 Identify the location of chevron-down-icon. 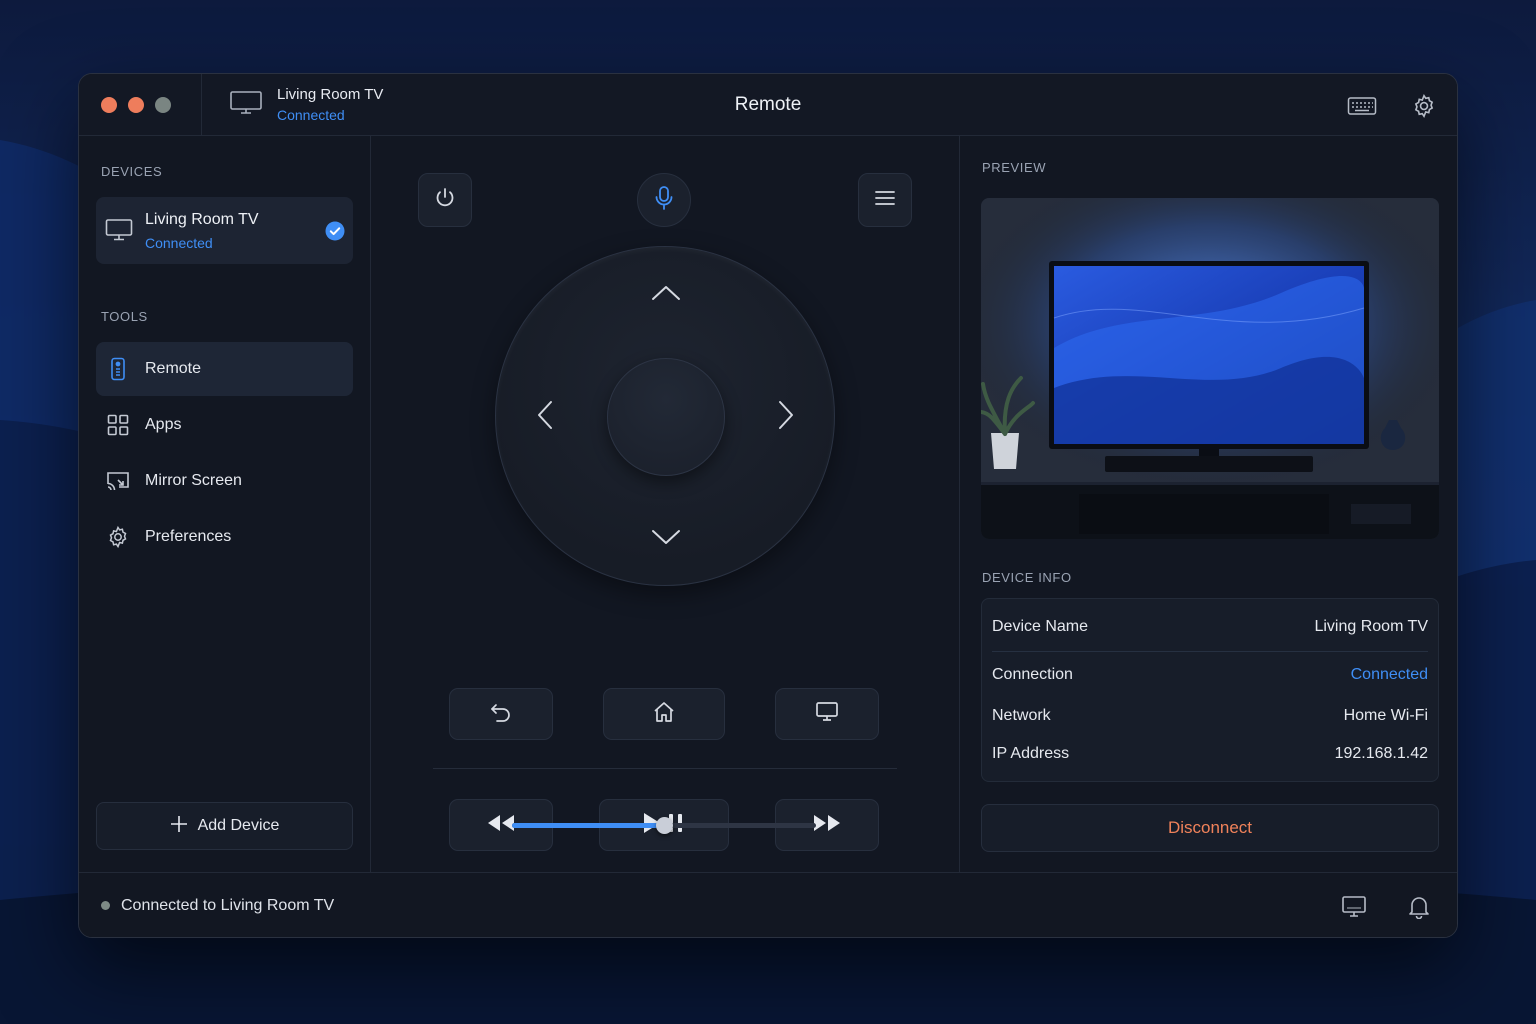
(666, 539).